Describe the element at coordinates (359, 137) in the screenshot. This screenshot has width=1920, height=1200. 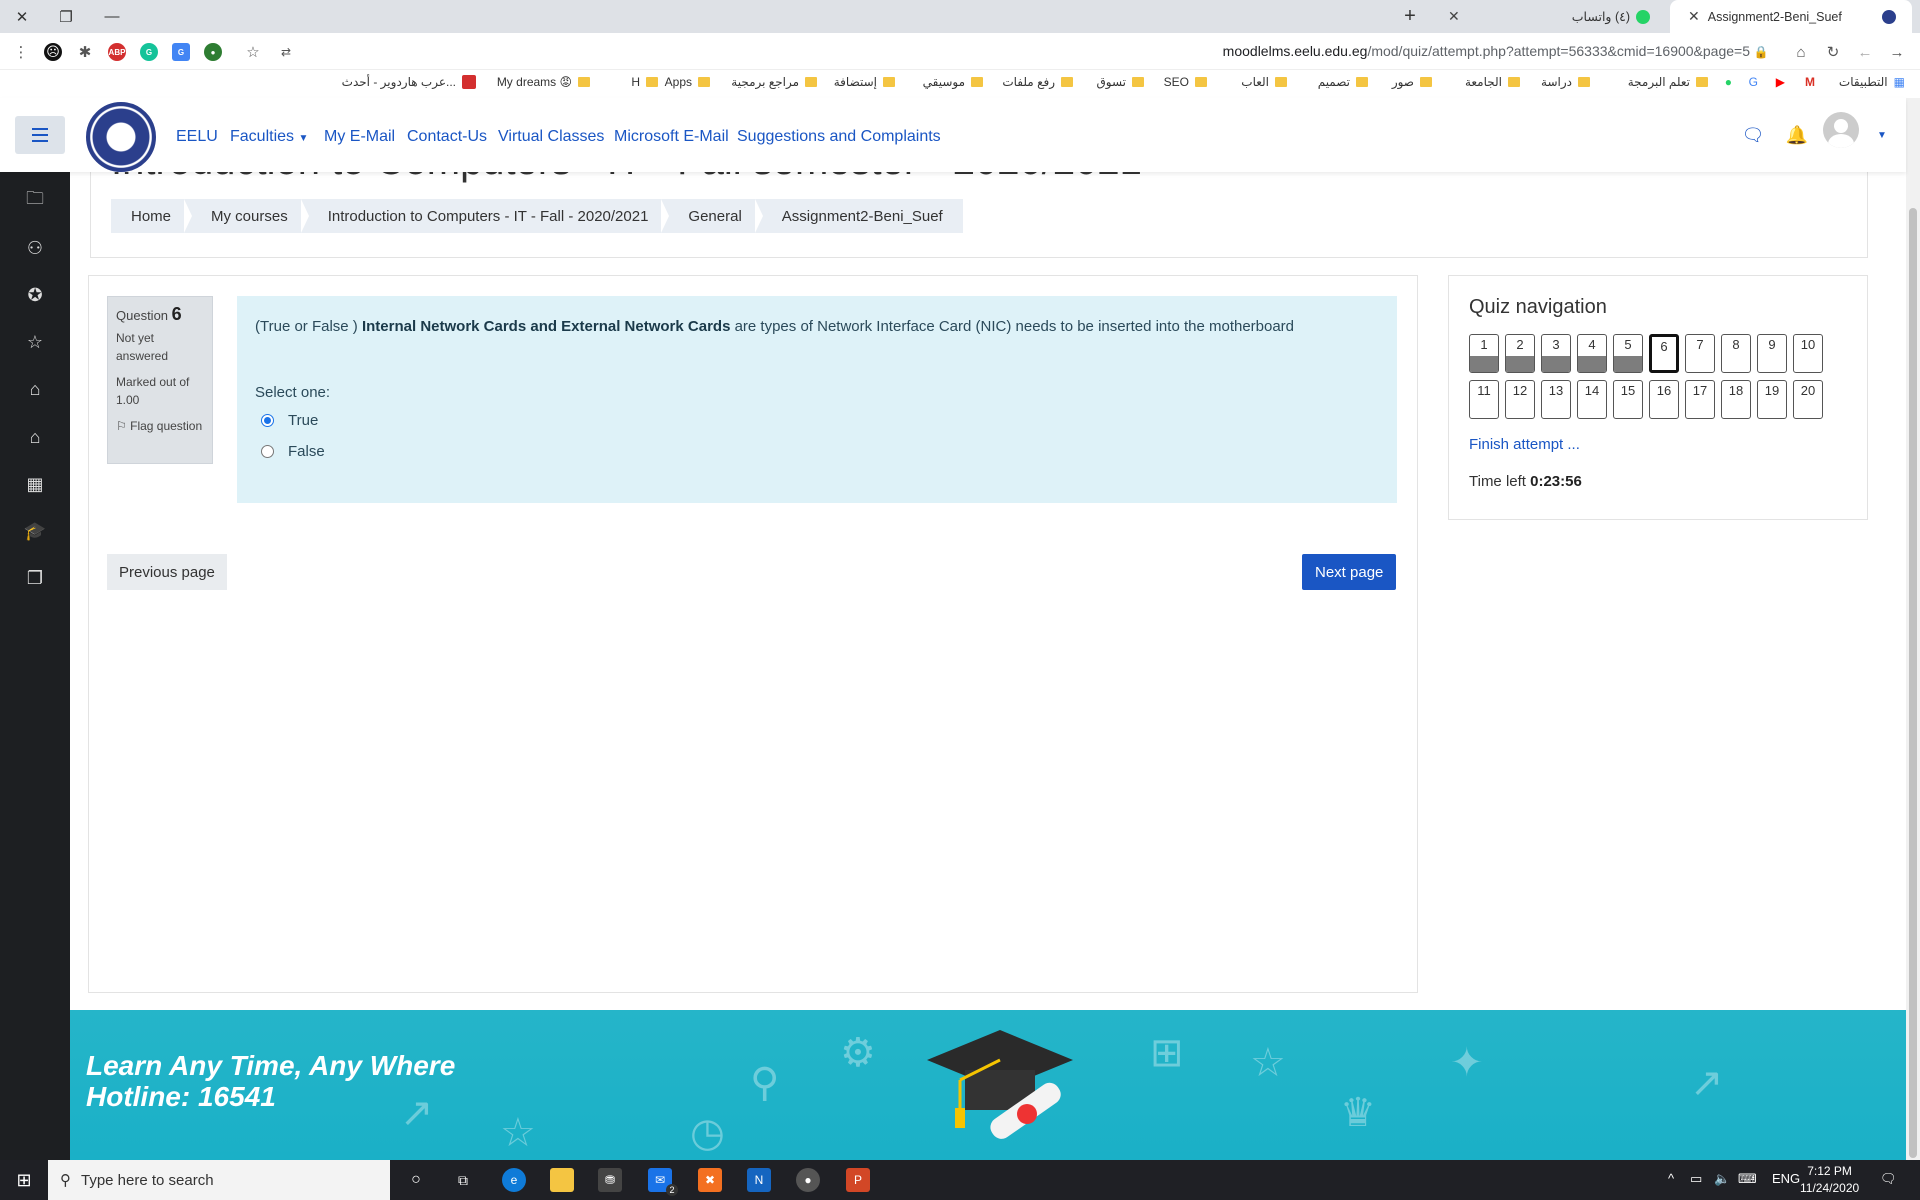
I see `nav-my-email: My E-Mail` at that location.